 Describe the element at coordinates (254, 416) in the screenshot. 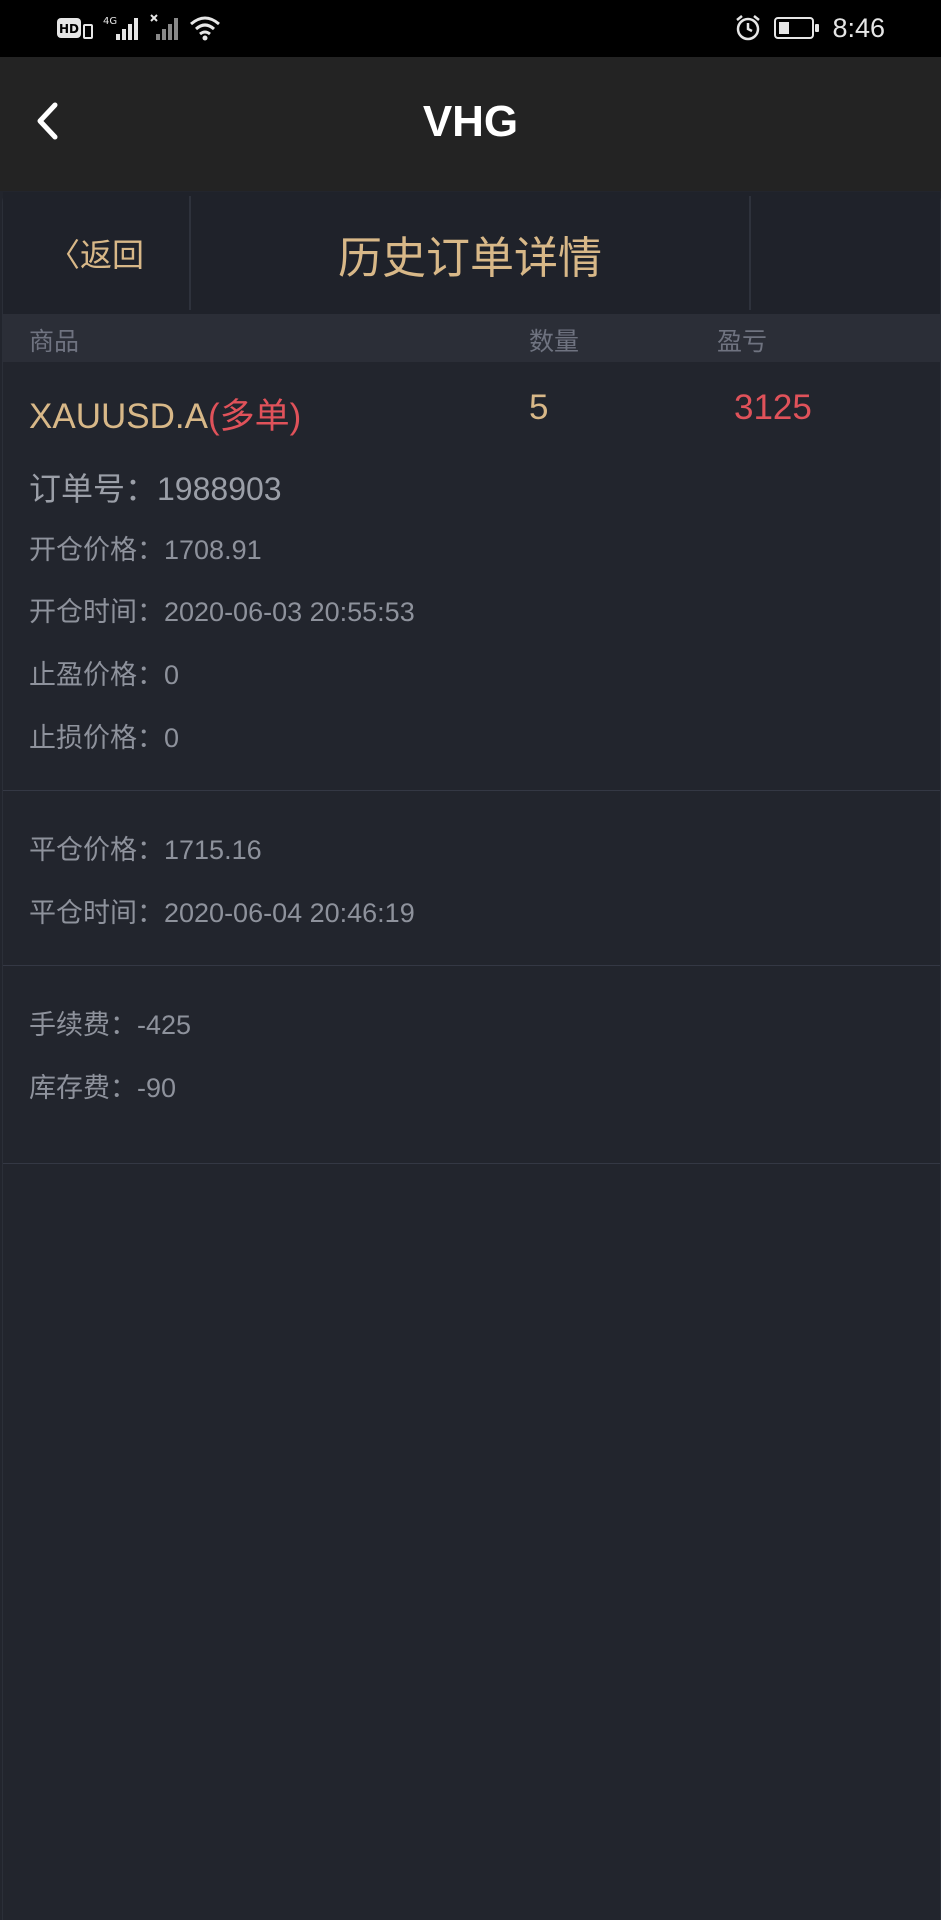

I see `order-direction: (多单)` at that location.